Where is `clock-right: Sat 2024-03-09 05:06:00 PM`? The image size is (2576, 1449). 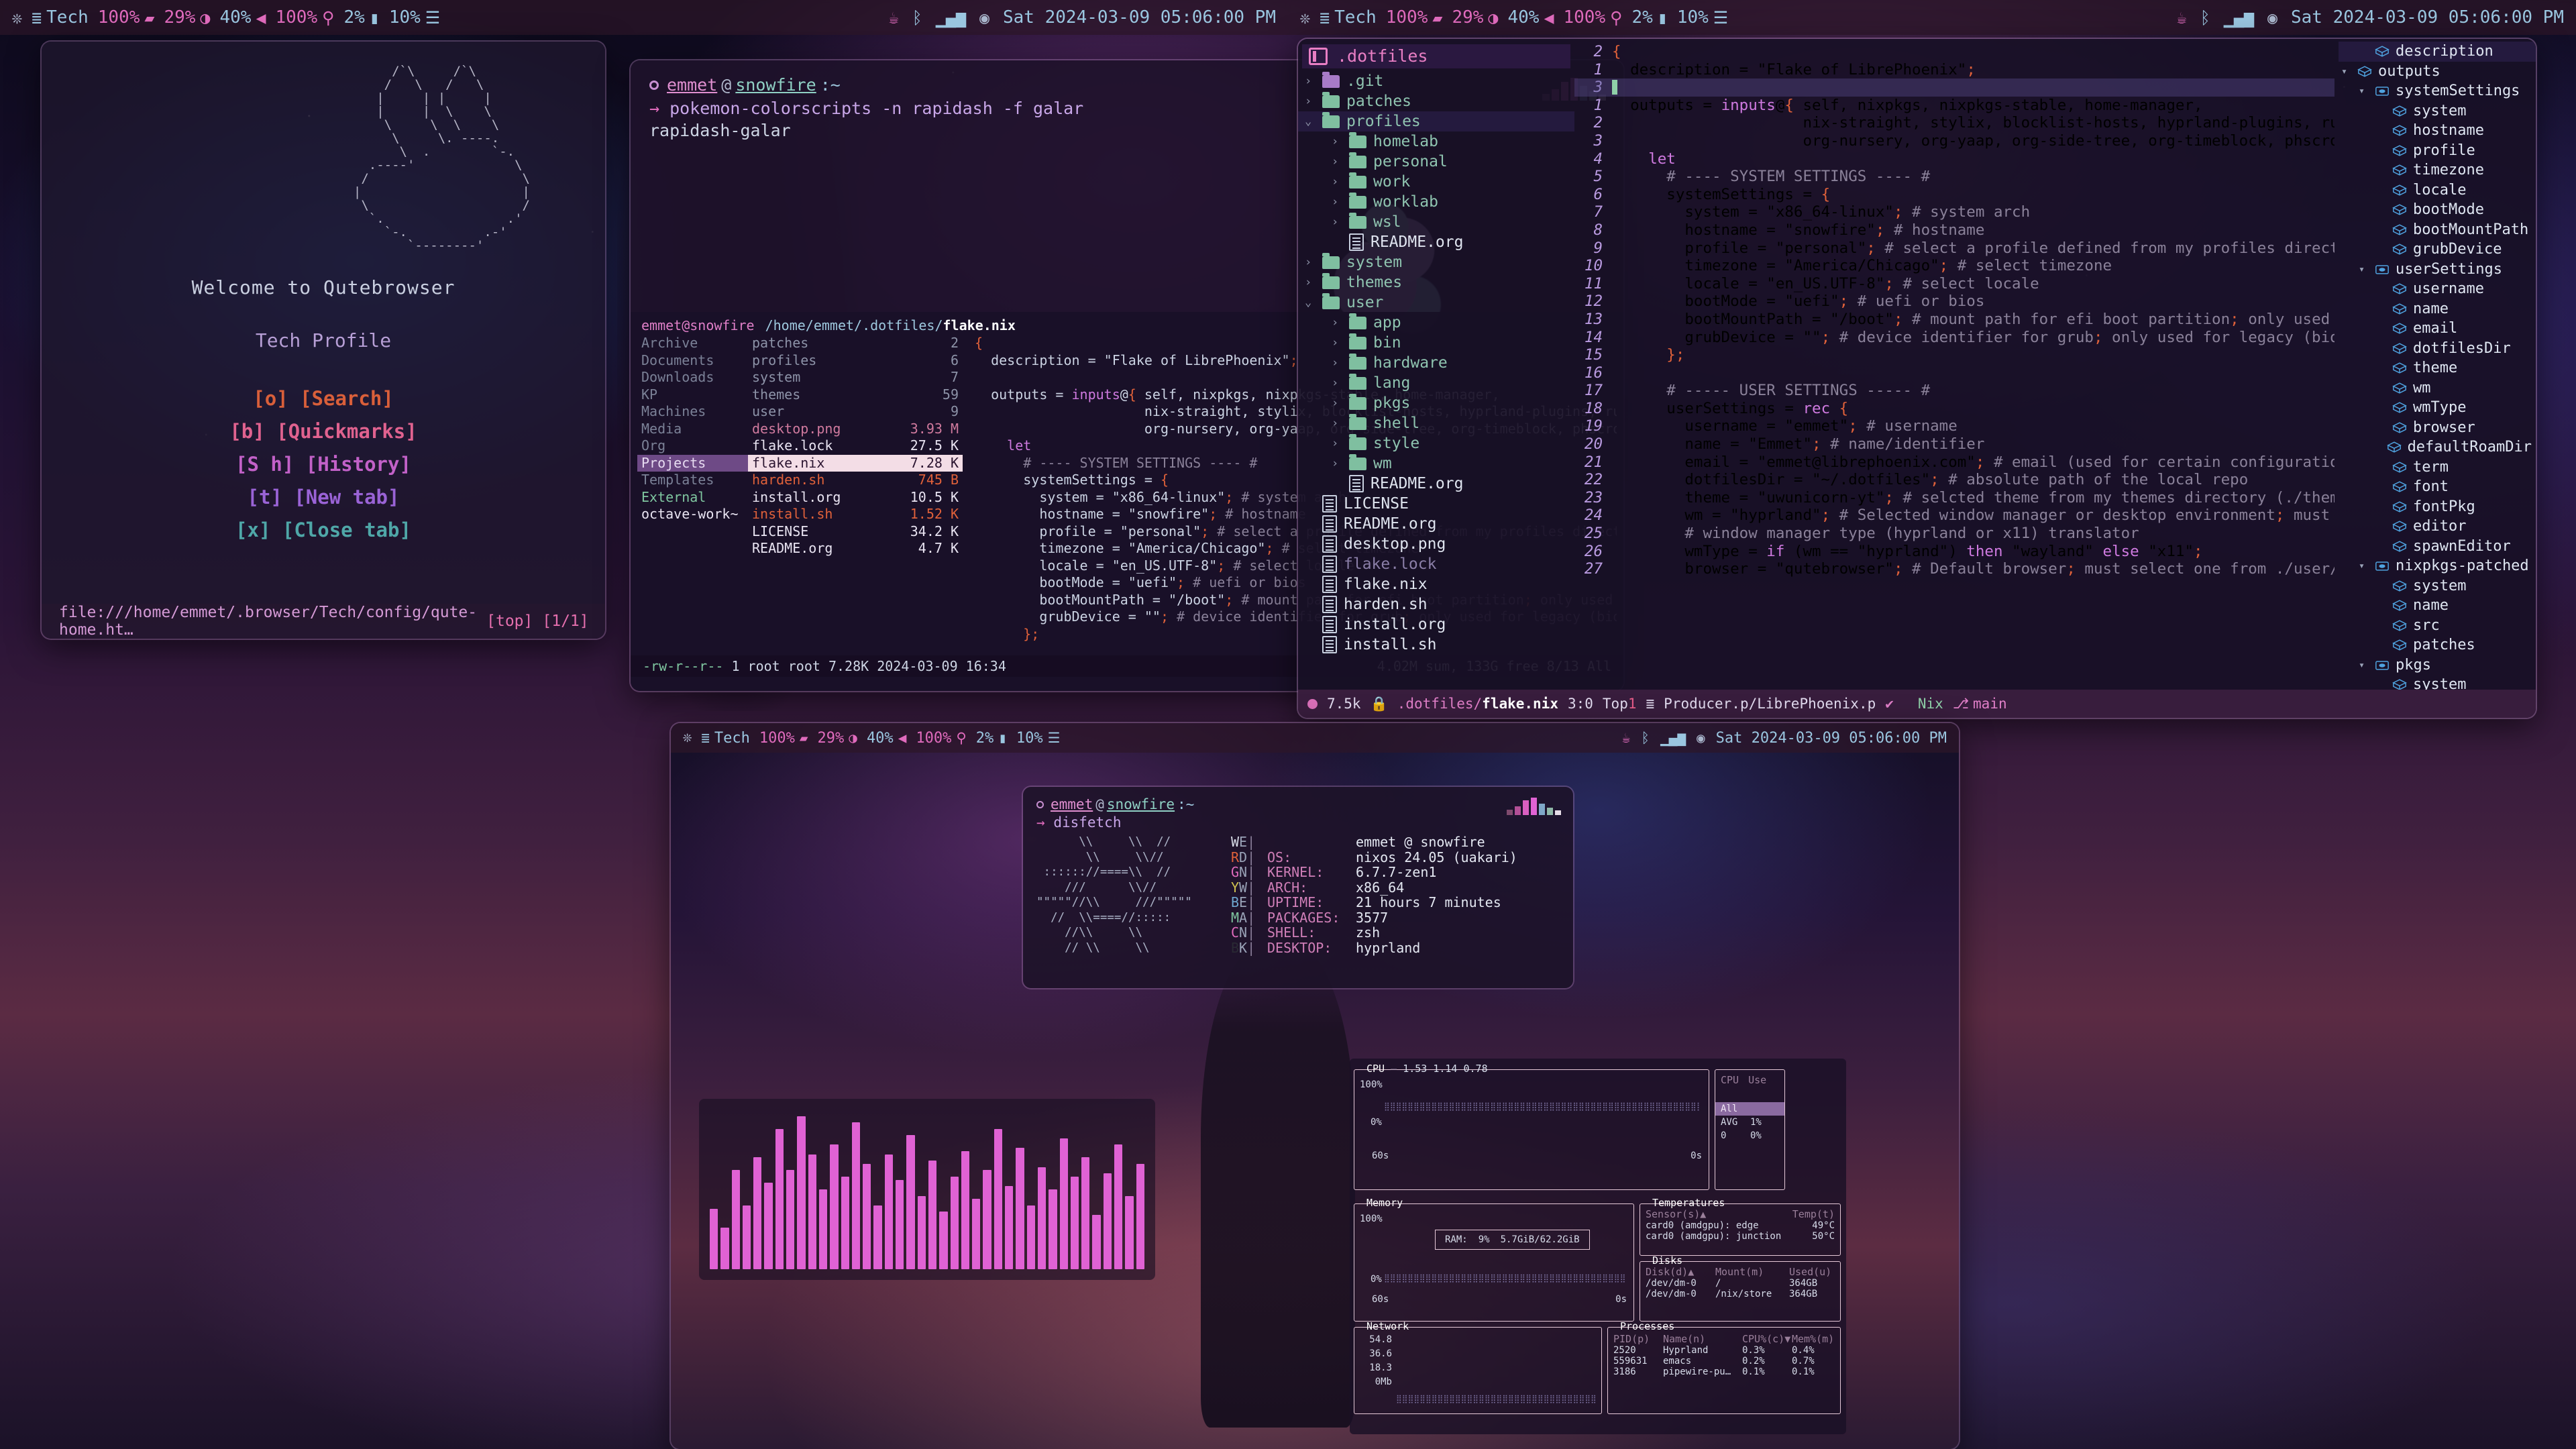
clock-right: Sat 2024-03-09 05:06:00 PM is located at coordinates (2427, 17).